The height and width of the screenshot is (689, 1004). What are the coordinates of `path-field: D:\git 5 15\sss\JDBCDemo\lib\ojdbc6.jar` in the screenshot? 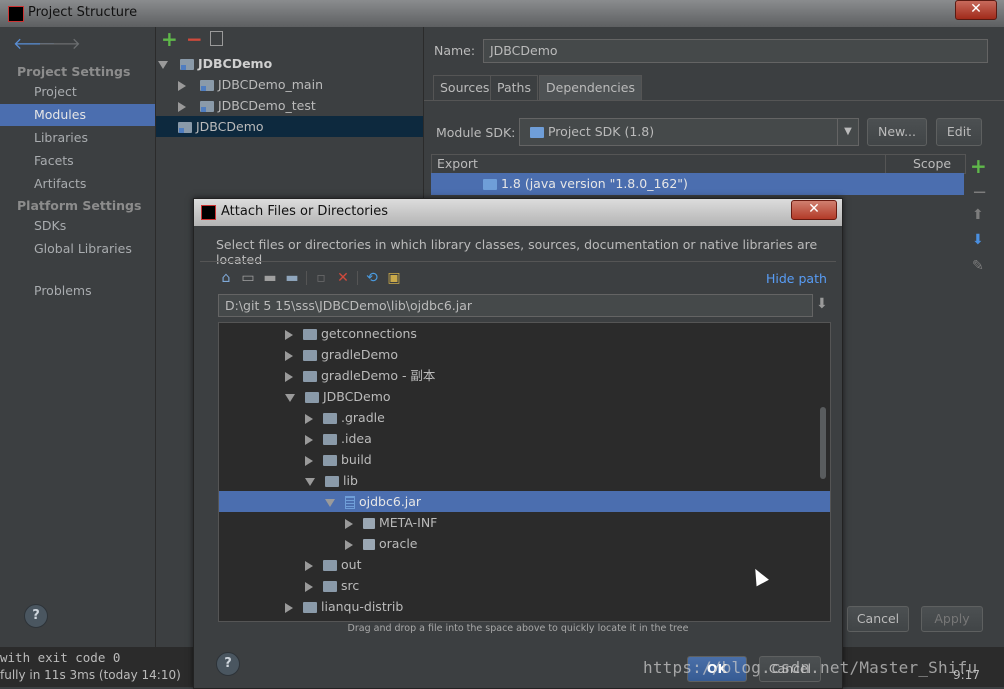 It's located at (515, 305).